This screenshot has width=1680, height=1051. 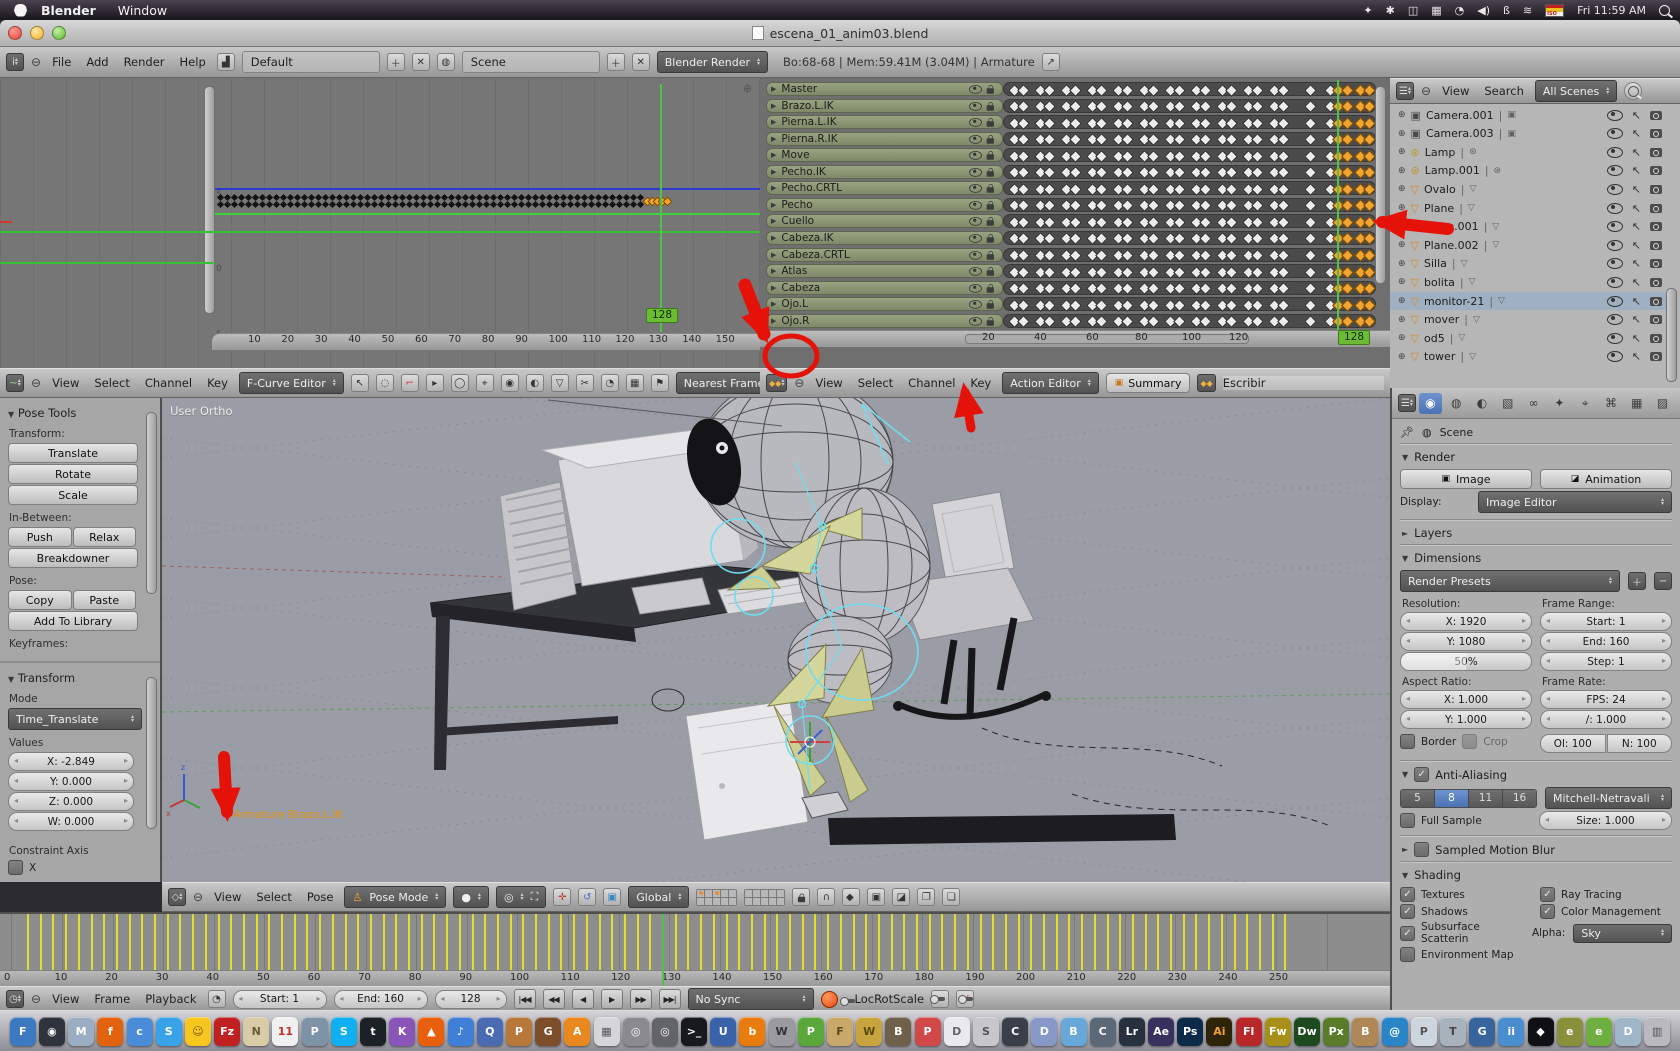 What do you see at coordinates (1639, 743) in the screenshot?
I see `new-frame-map-field: N: 100` at bounding box center [1639, 743].